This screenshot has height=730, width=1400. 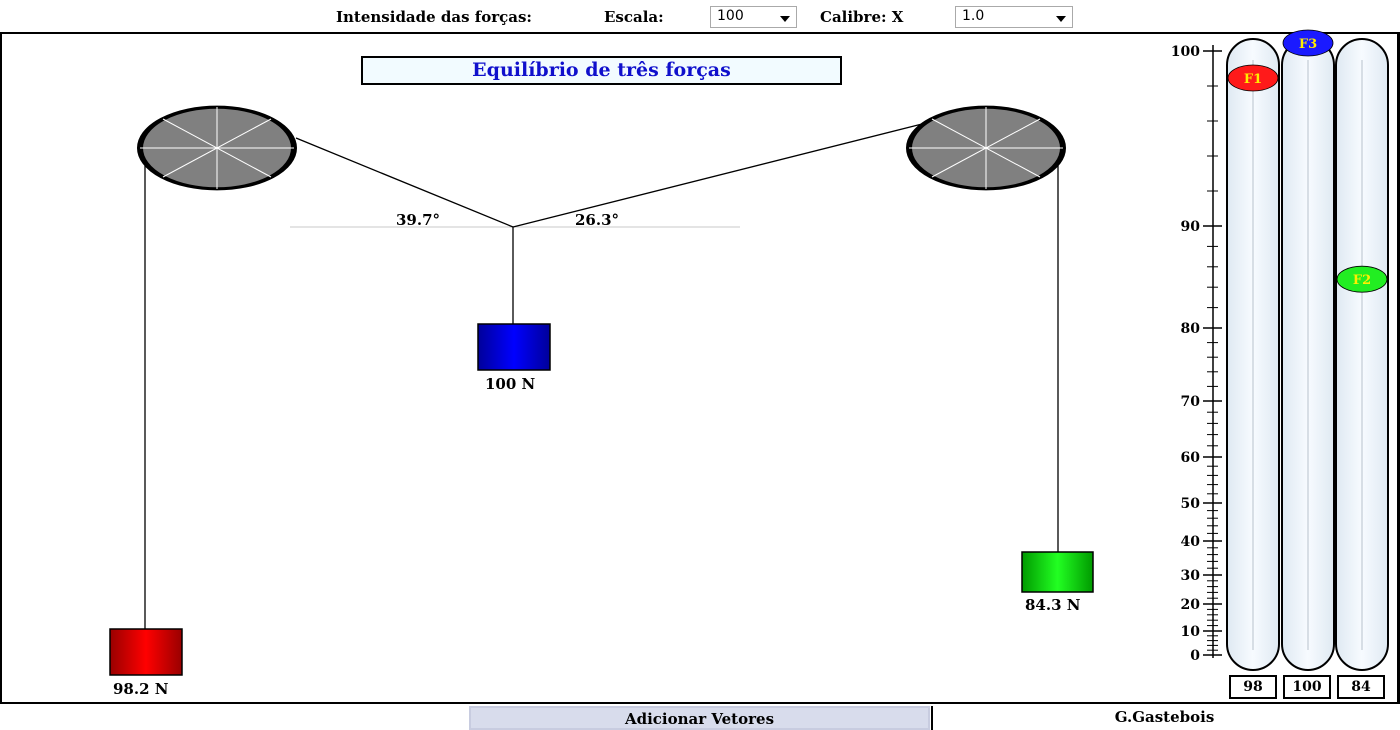 What do you see at coordinates (1057, 572) in the screenshot?
I see `weight-right` at bounding box center [1057, 572].